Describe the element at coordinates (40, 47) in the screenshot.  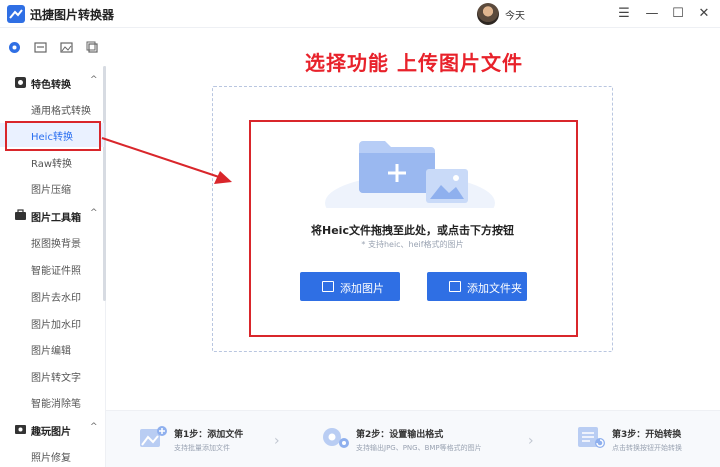
I see `convert-icon` at that location.